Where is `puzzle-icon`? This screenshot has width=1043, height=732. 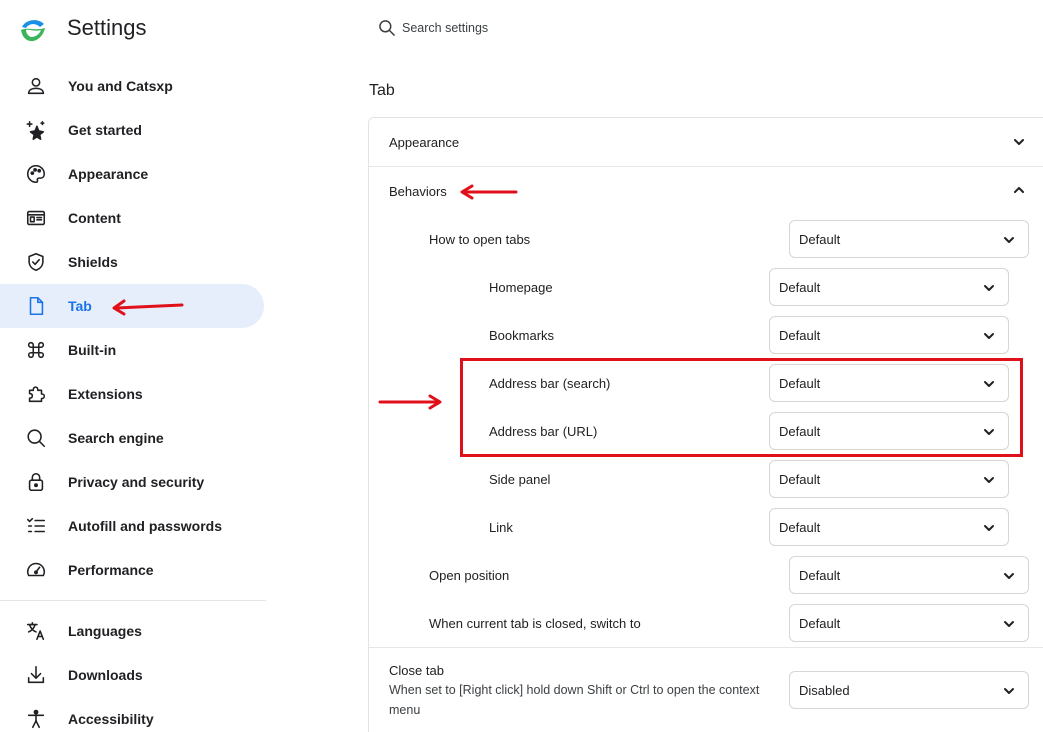 puzzle-icon is located at coordinates (36, 394).